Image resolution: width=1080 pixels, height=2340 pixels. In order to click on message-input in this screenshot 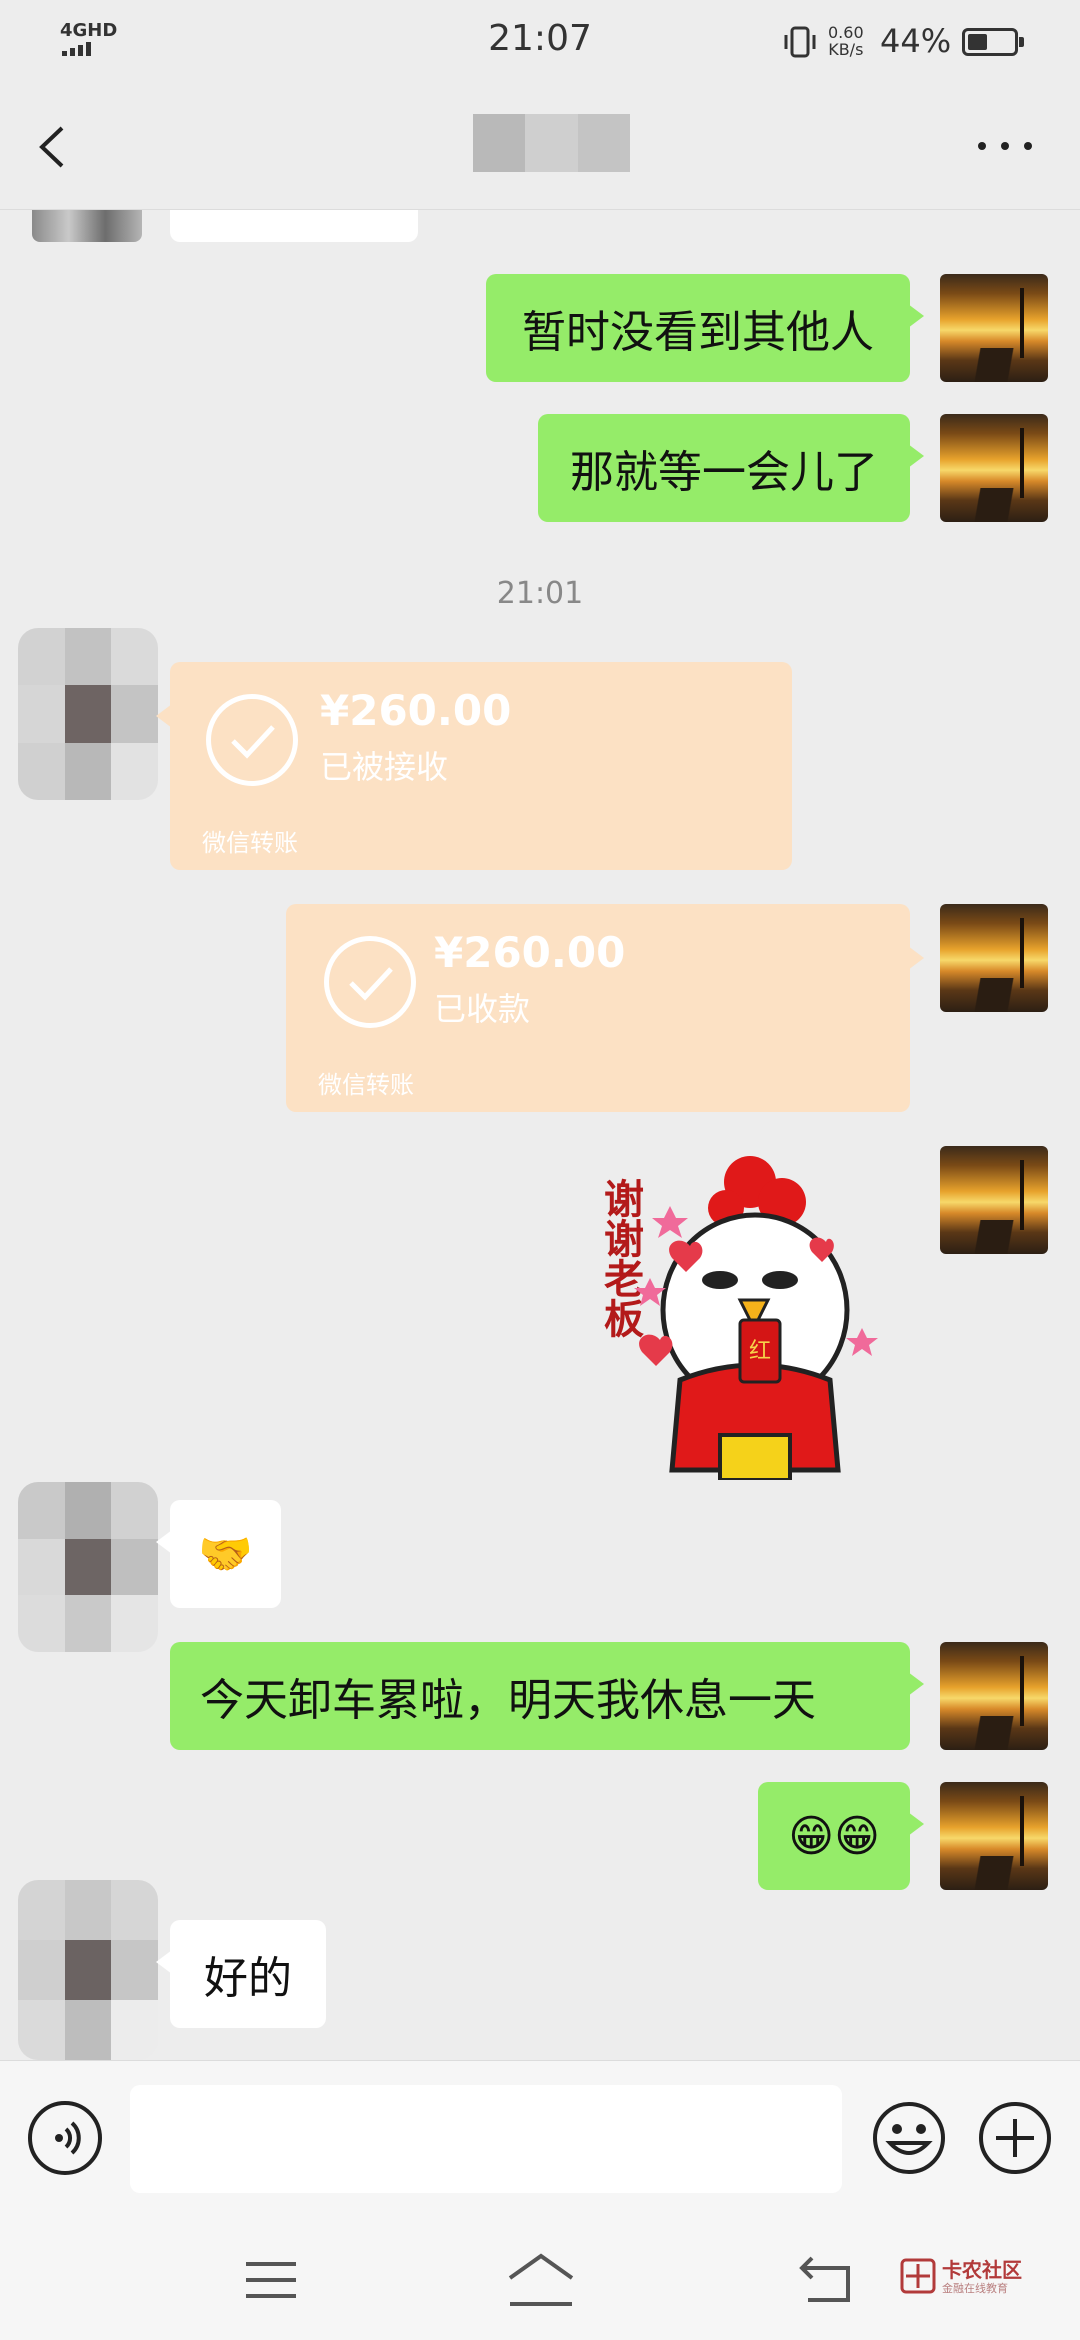, I will do `click(486, 2139)`.